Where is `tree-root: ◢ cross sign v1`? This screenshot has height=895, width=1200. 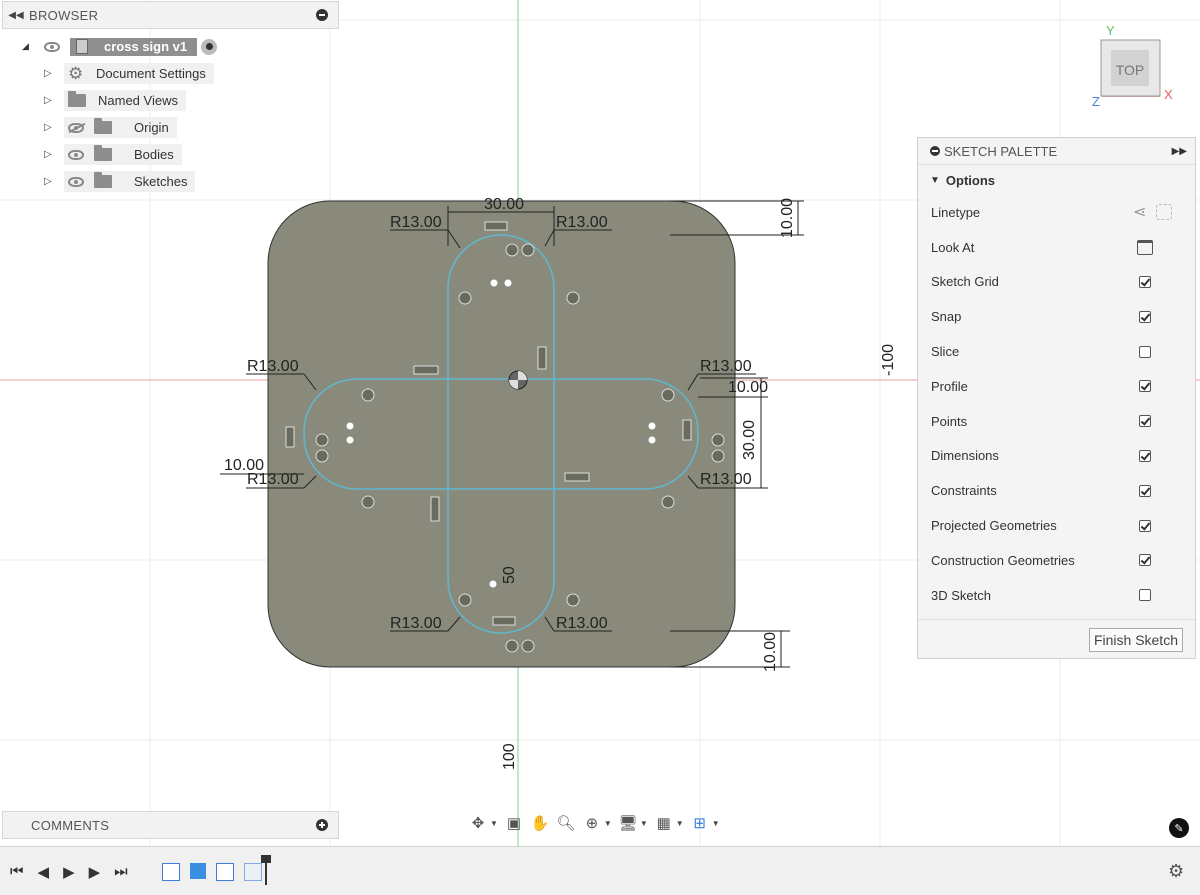 tree-root: ◢ cross sign v1 is located at coordinates (172, 46).